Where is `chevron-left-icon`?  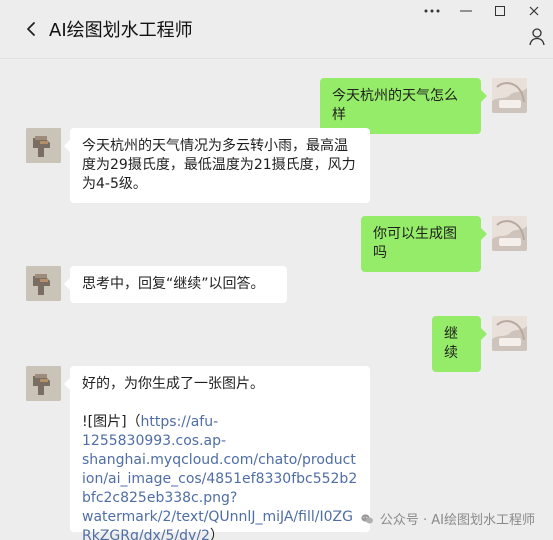 chevron-left-icon is located at coordinates (31, 29).